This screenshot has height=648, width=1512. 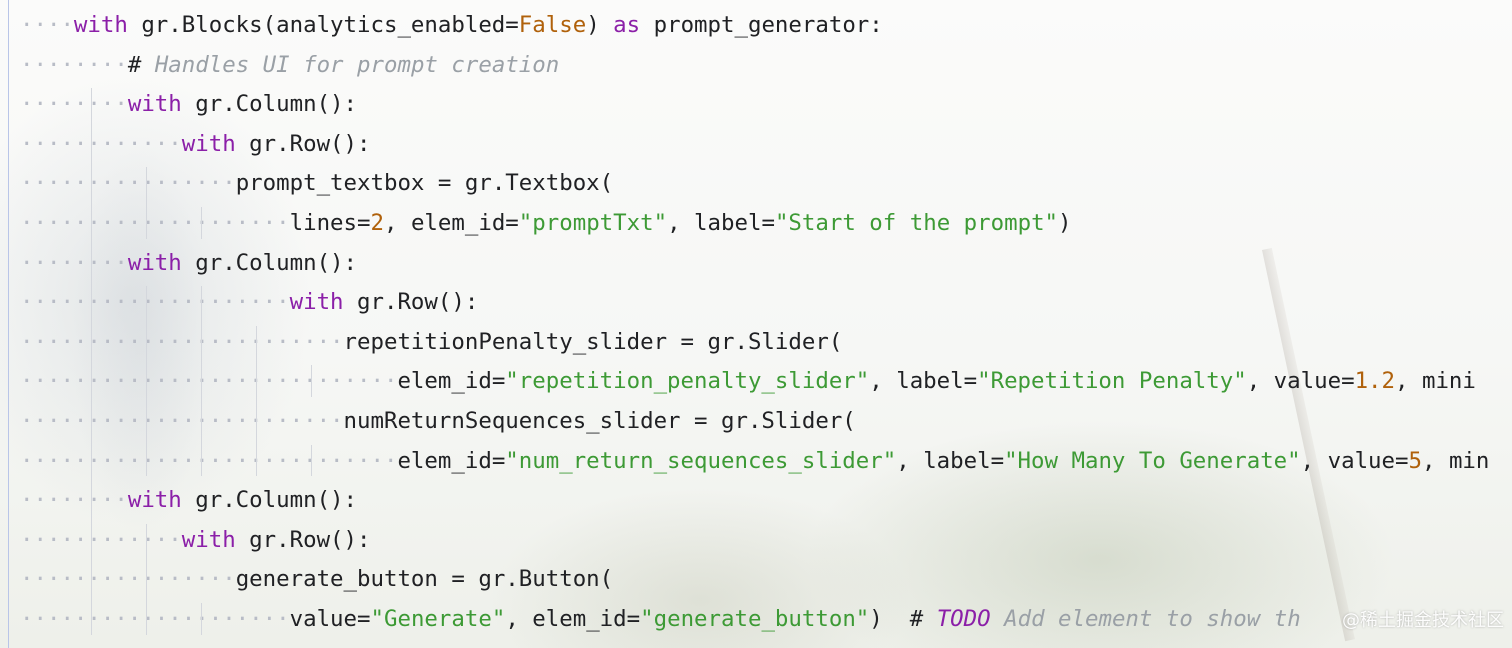 What do you see at coordinates (1152, 460) in the screenshot?
I see `code-token-str: "How Many To Generate"` at bounding box center [1152, 460].